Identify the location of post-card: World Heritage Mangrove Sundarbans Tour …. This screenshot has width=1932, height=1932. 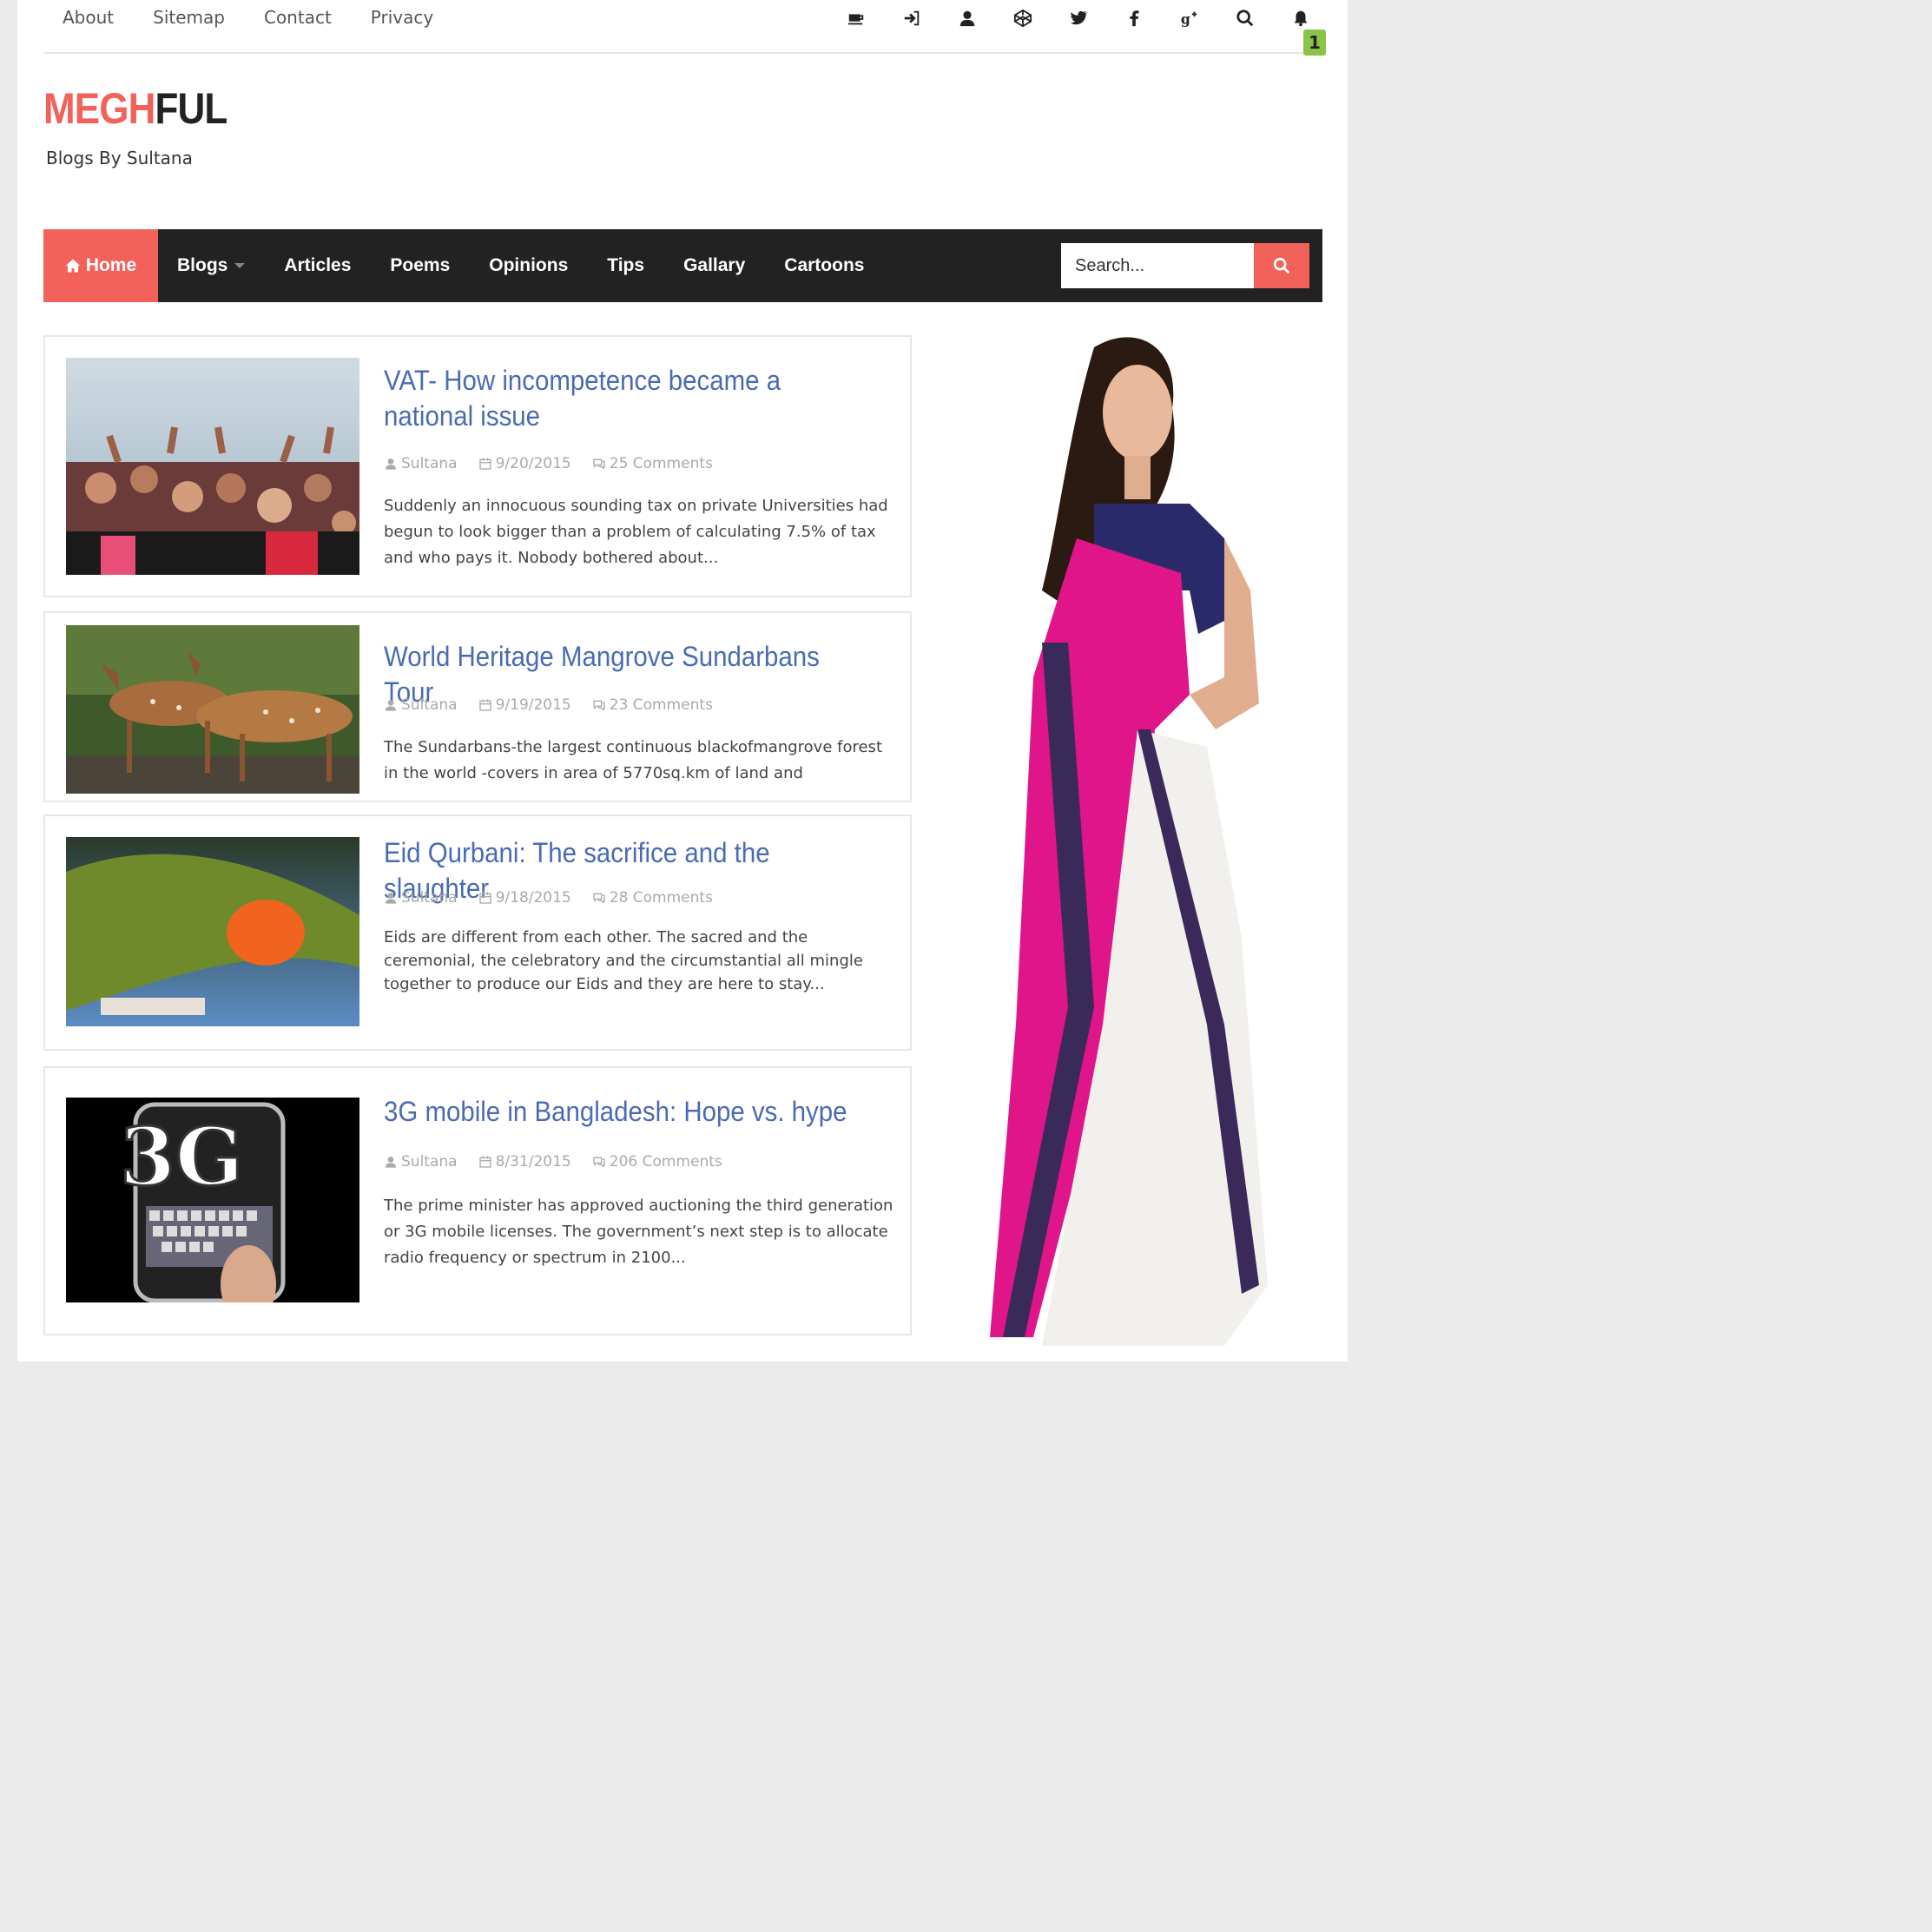
(477, 706).